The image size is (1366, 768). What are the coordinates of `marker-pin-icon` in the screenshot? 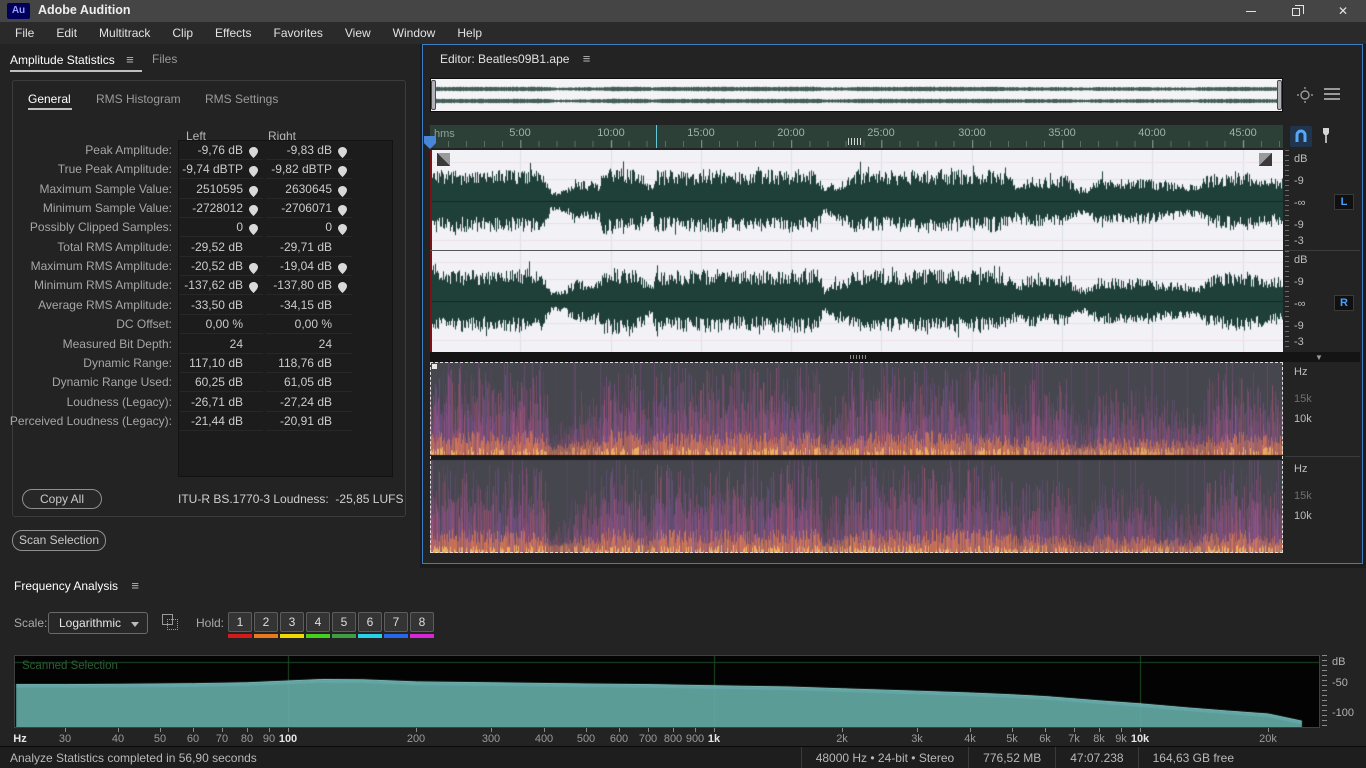 It's located at (1326, 136).